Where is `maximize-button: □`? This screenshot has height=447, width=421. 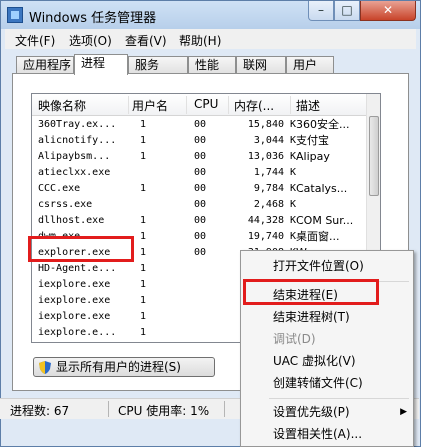
maximize-button: □ is located at coordinates (347, 11).